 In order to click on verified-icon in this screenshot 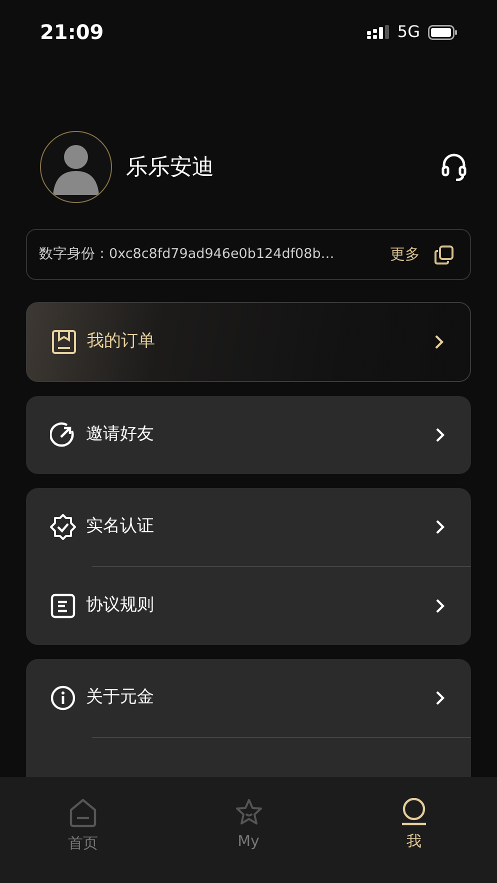, I will do `click(63, 527)`.